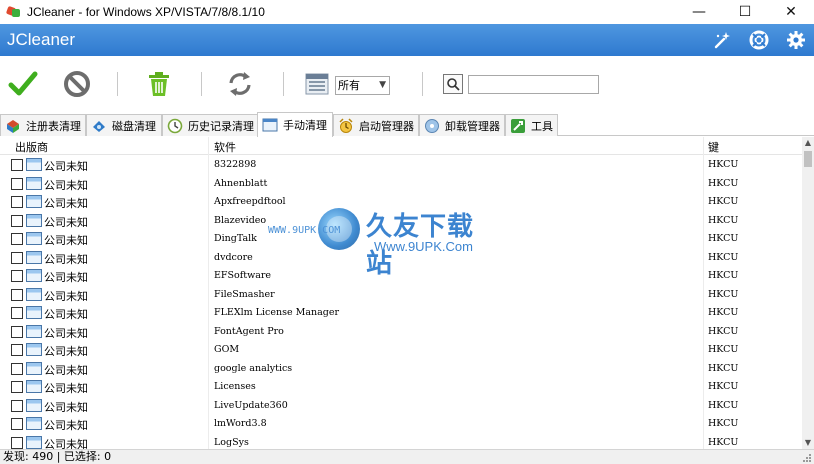 The height and width of the screenshot is (464, 814). Describe the element at coordinates (401, 406) in the screenshot. I see `table-row: 公司未知 LiveUpdate360 HKCU` at that location.